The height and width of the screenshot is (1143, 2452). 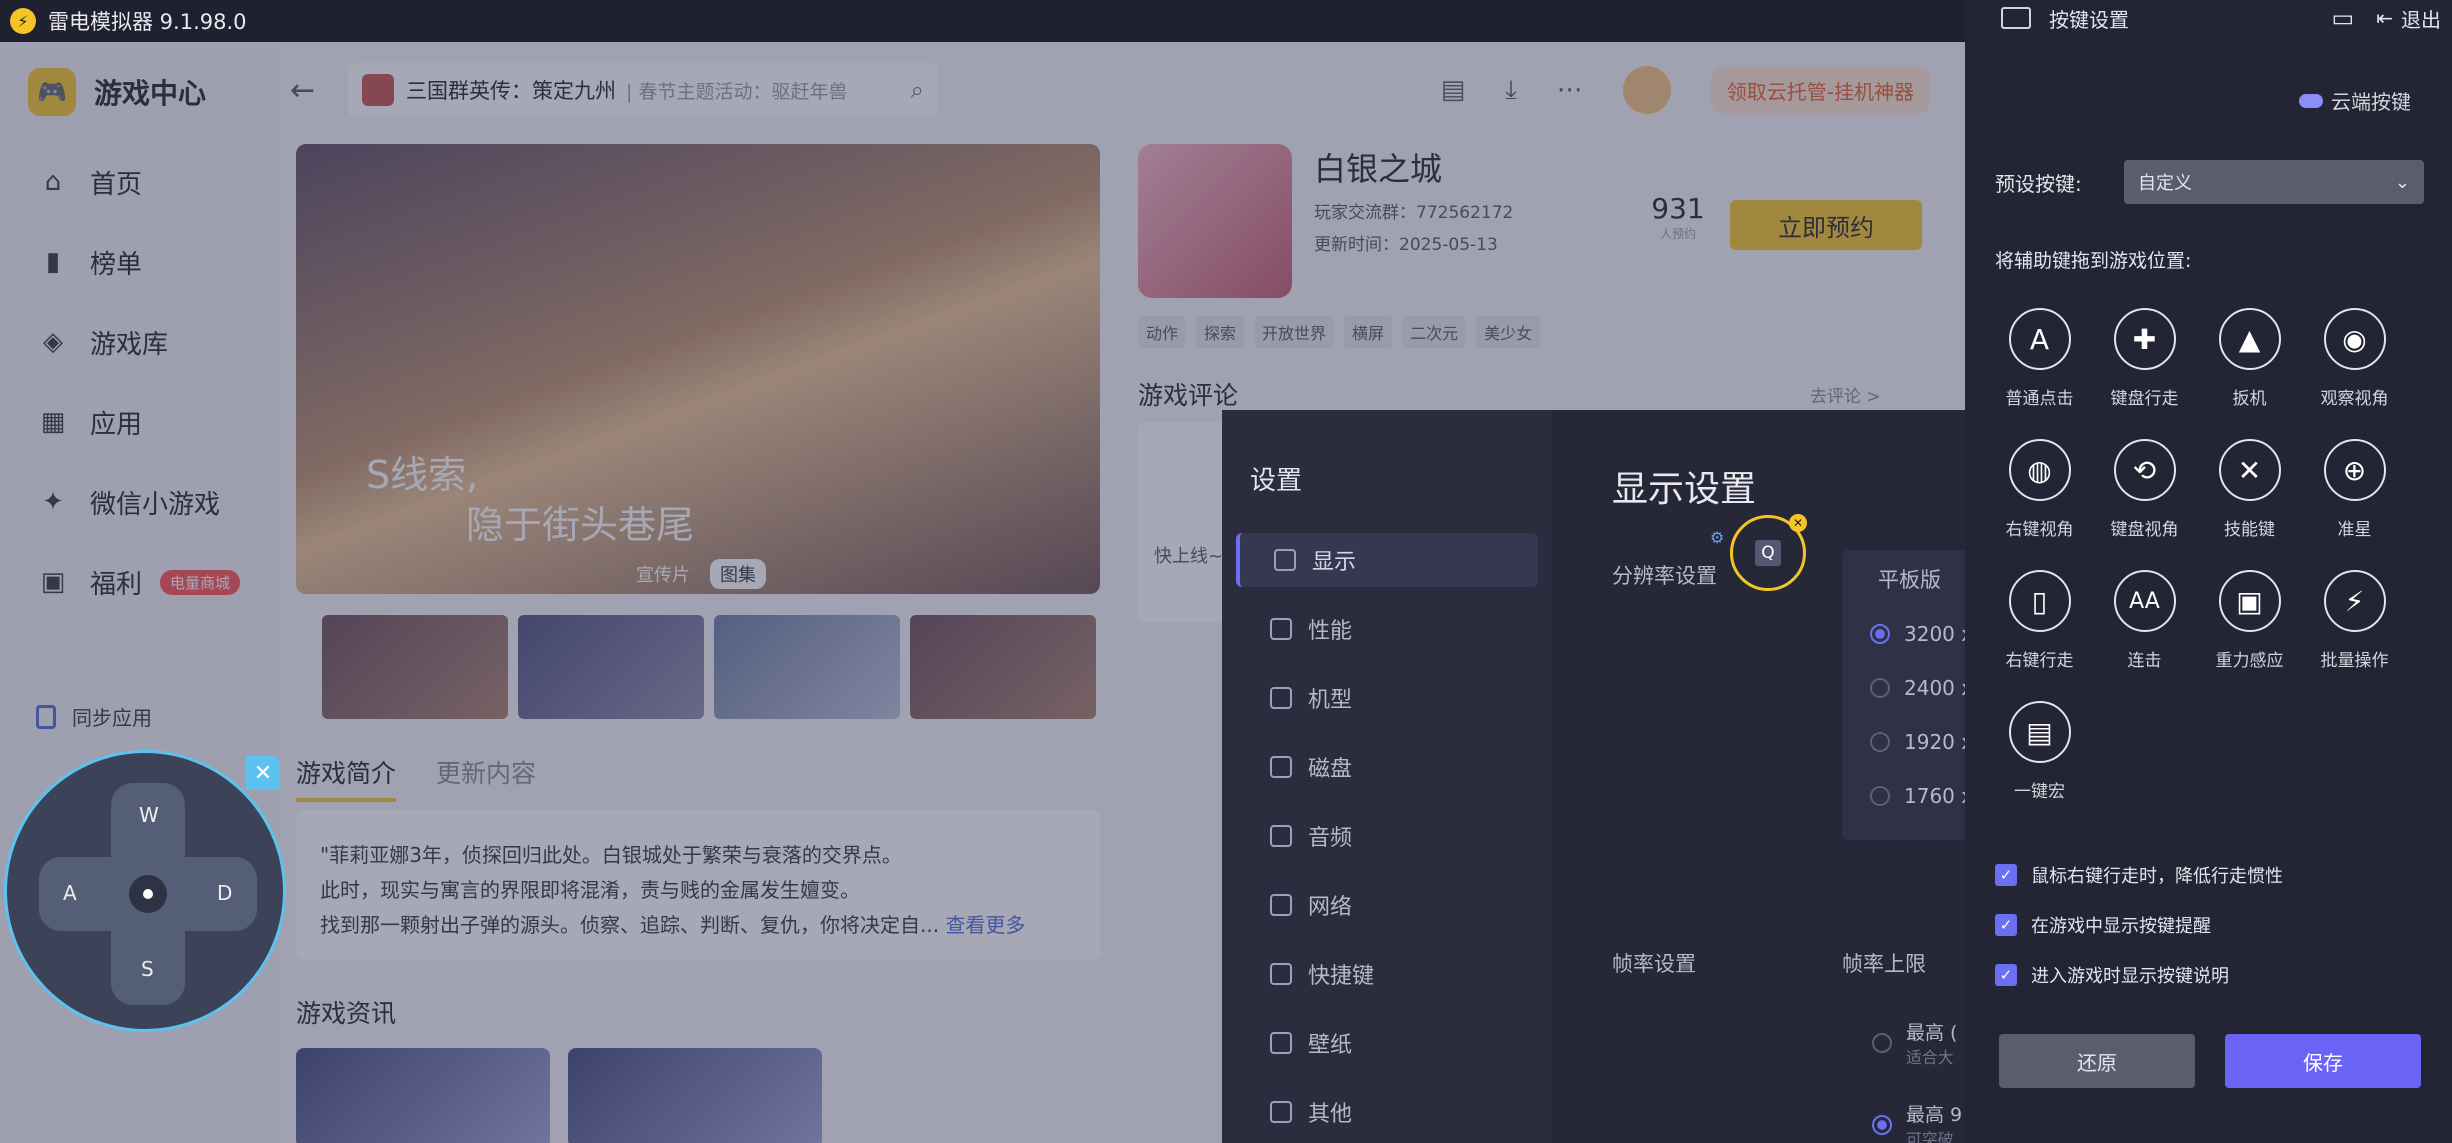 What do you see at coordinates (2249, 470) in the screenshot?
I see `skill-icon: ✕` at bounding box center [2249, 470].